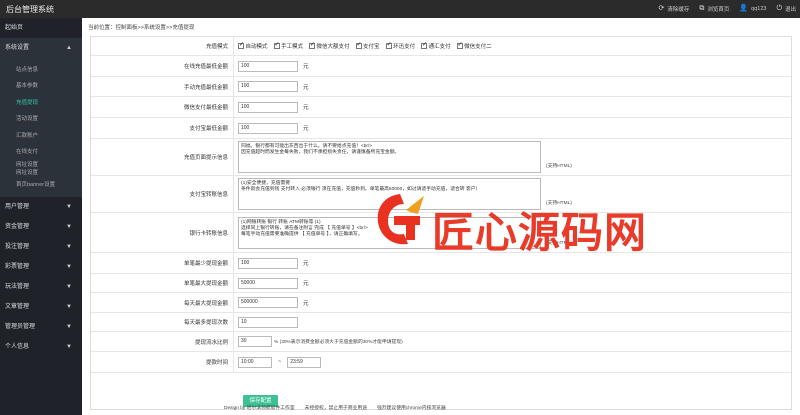 The height and width of the screenshot is (415, 800). I want to click on mode-tonghui-checkbox: 通汇支付, so click(436, 45).